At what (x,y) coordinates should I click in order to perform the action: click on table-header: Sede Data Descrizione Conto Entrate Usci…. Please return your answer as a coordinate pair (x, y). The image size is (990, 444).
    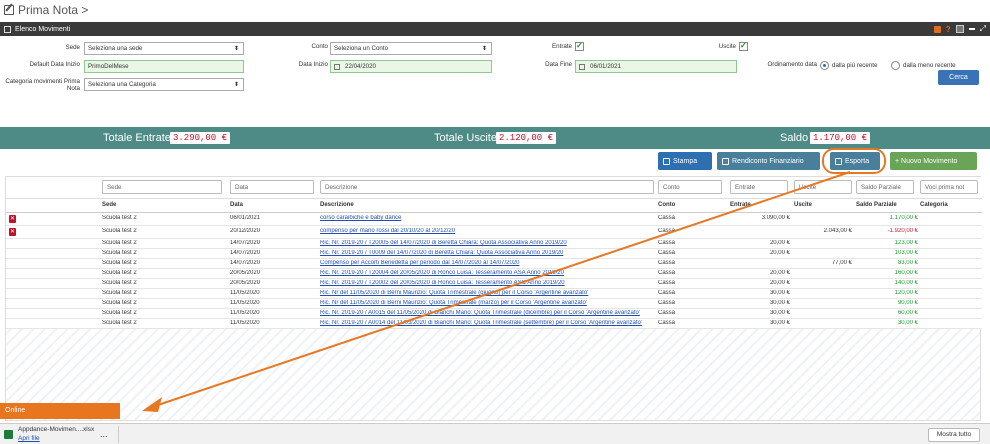
    Looking at the image, I should click on (494, 206).